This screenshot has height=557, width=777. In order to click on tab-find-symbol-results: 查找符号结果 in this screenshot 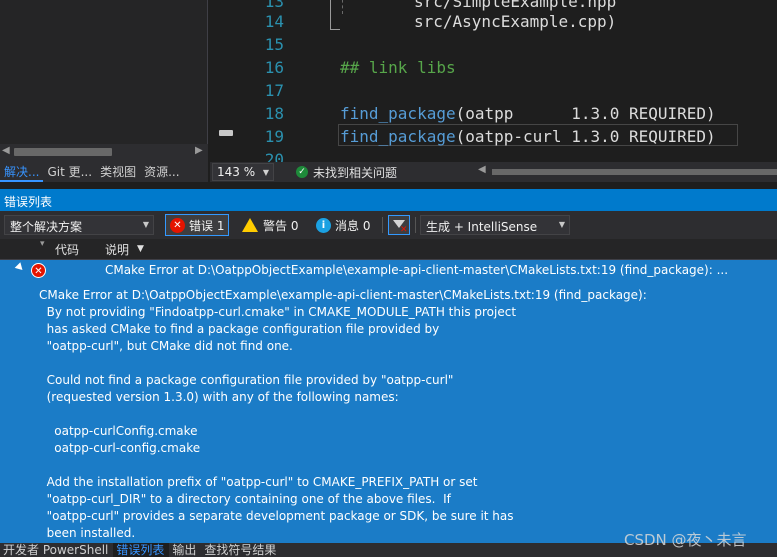, I will do `click(241, 550)`.